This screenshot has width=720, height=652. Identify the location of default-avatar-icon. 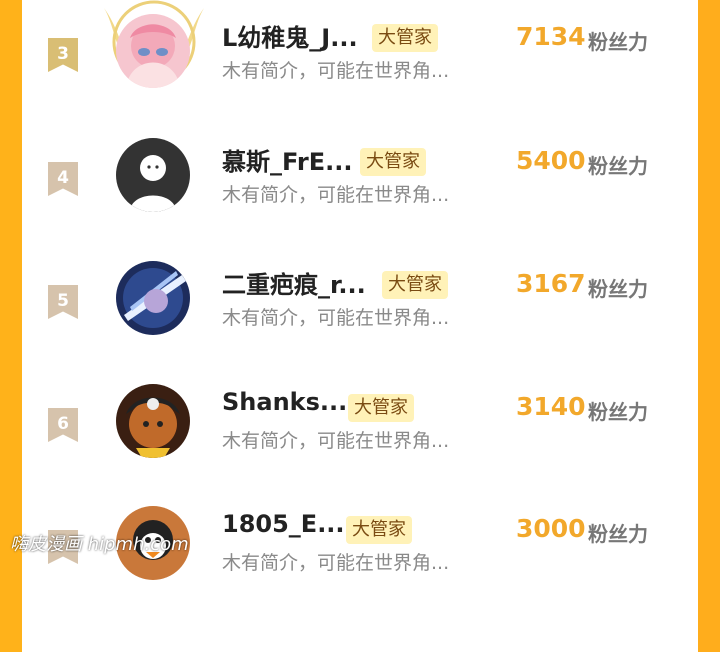
(153, 175).